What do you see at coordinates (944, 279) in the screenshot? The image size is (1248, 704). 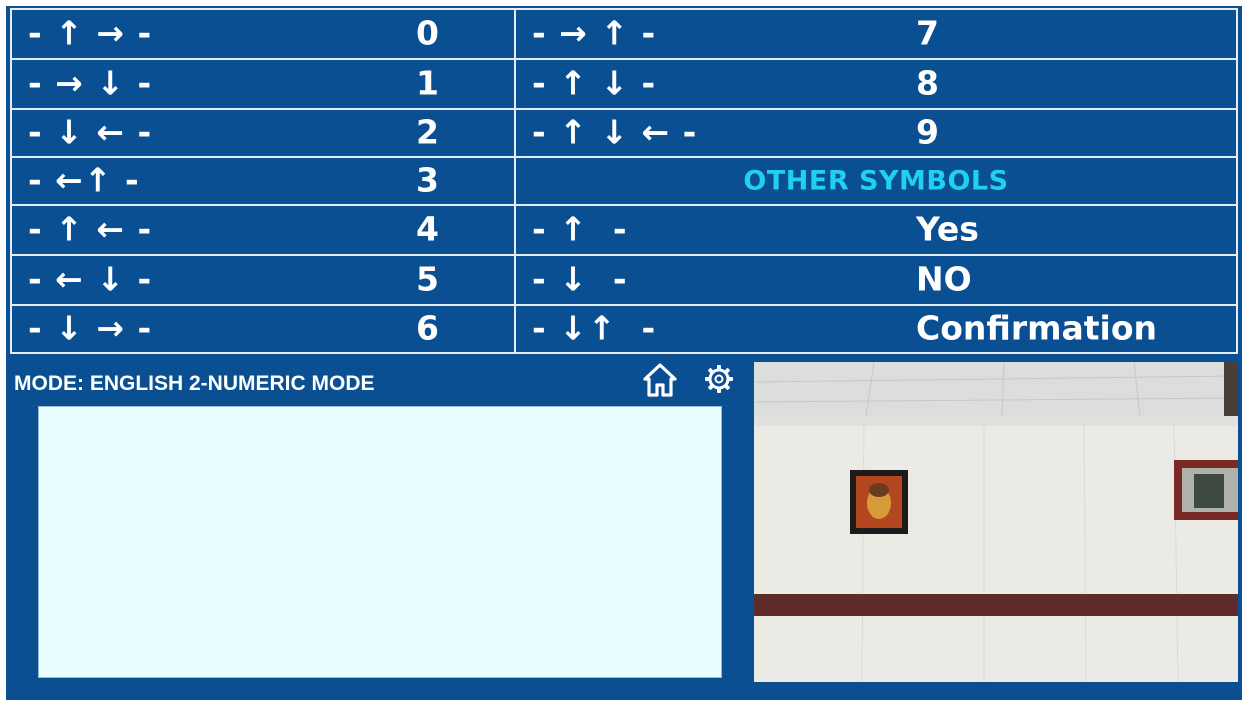 I see `symbol-value: NO` at bounding box center [944, 279].